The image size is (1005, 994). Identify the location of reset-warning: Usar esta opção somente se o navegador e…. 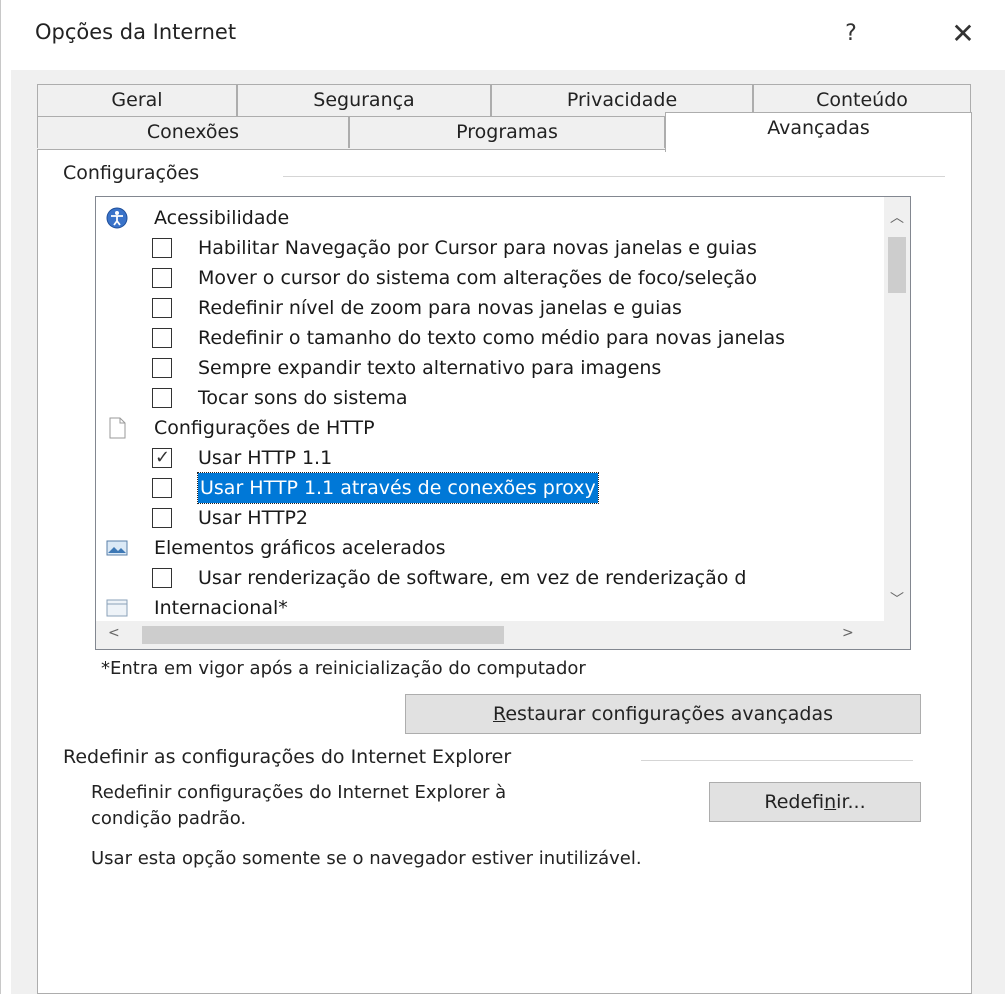
(366, 858).